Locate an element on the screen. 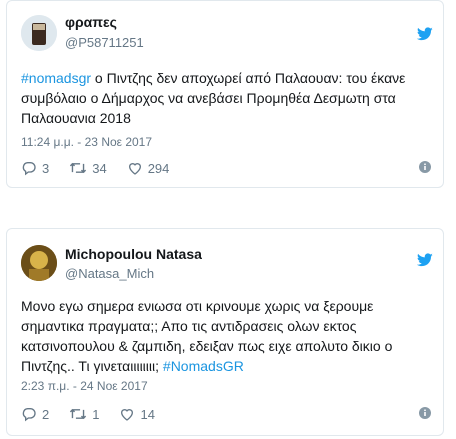 This screenshot has width=456, height=439. reply-button: 3 is located at coordinates (35, 168).